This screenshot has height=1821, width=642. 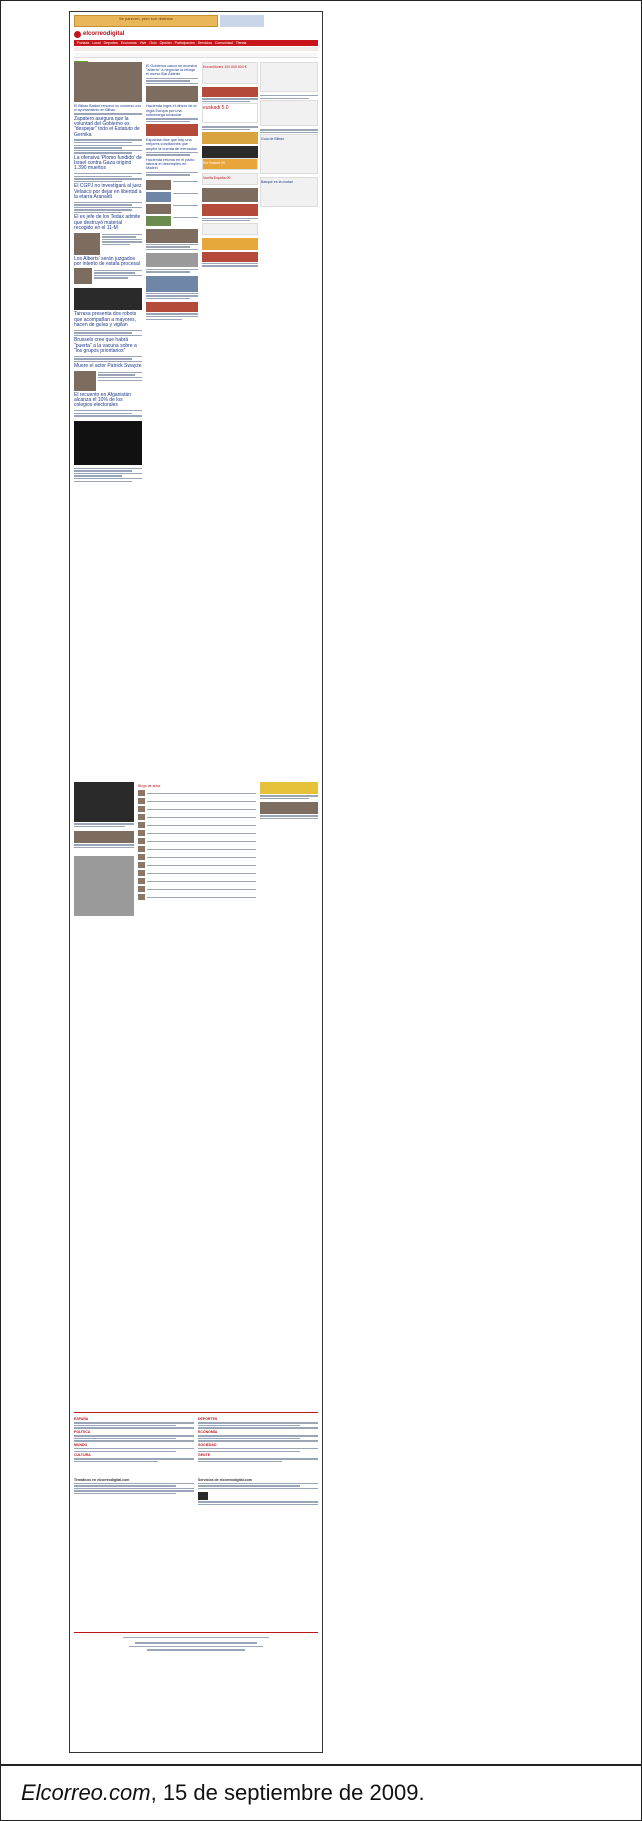 What do you see at coordinates (166, 43) in the screenshot?
I see `nav-item: Opinión` at bounding box center [166, 43].